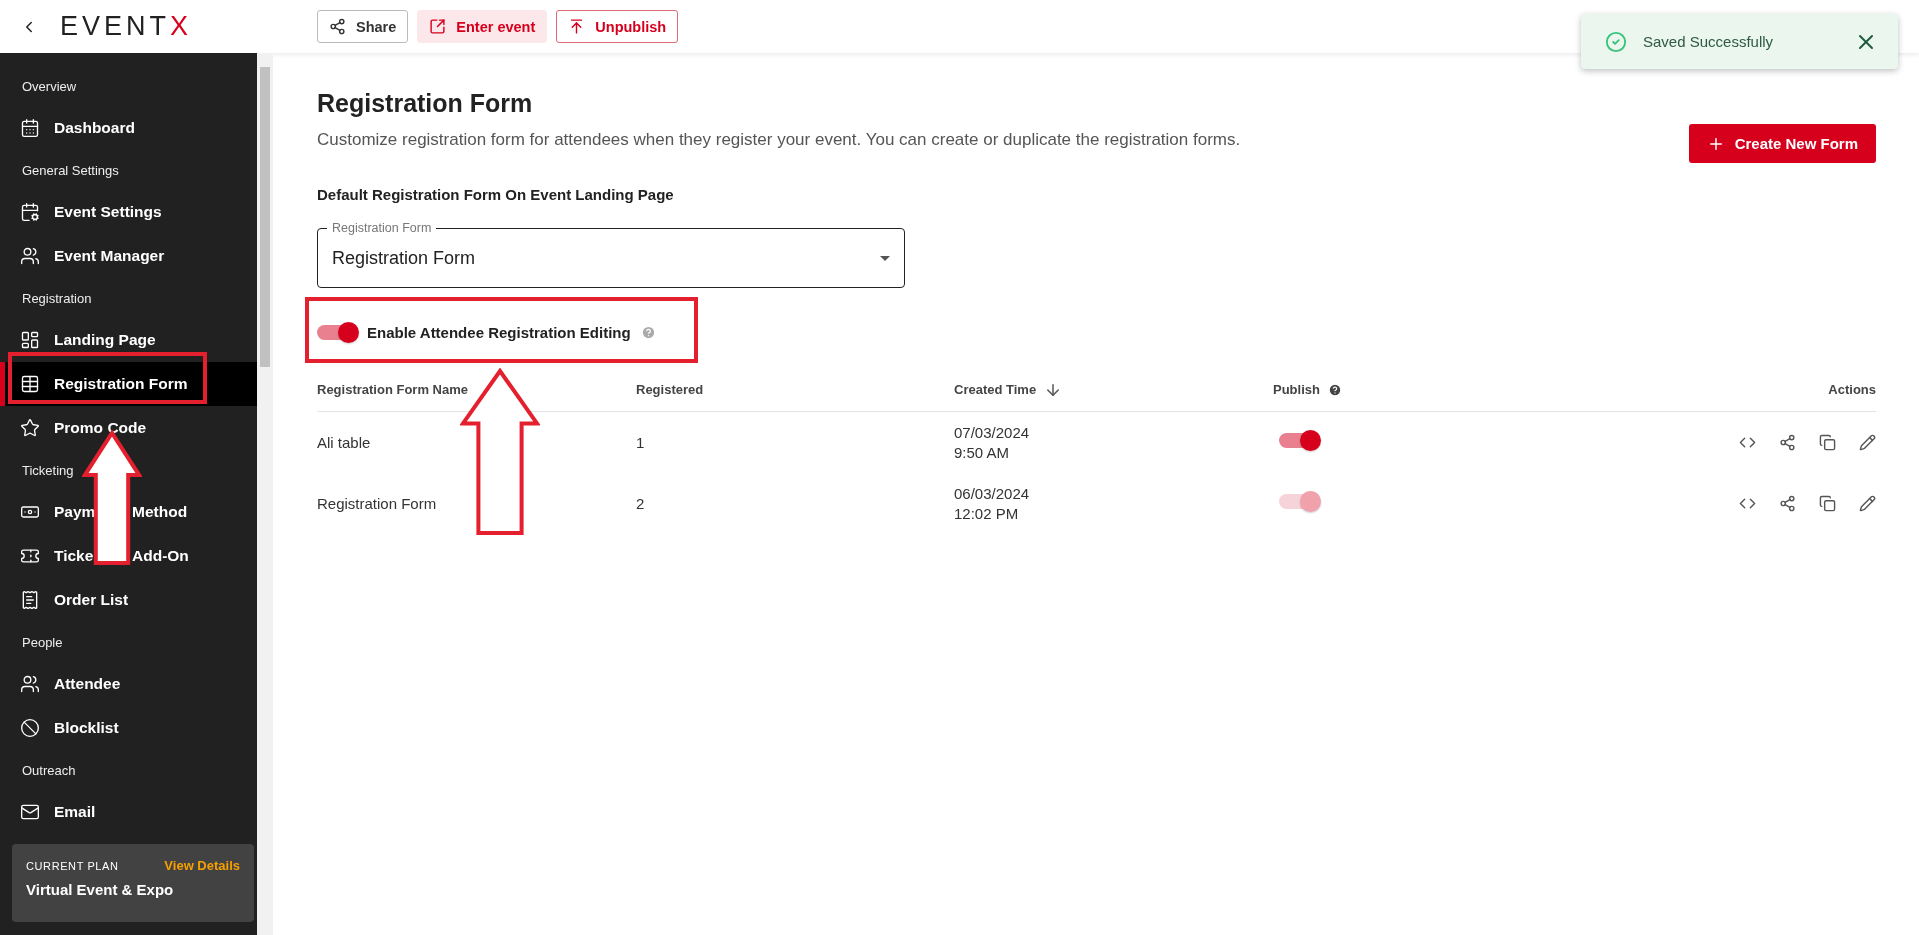 This screenshot has height=935, width=1919. I want to click on calendar-gear-icon, so click(30, 212).